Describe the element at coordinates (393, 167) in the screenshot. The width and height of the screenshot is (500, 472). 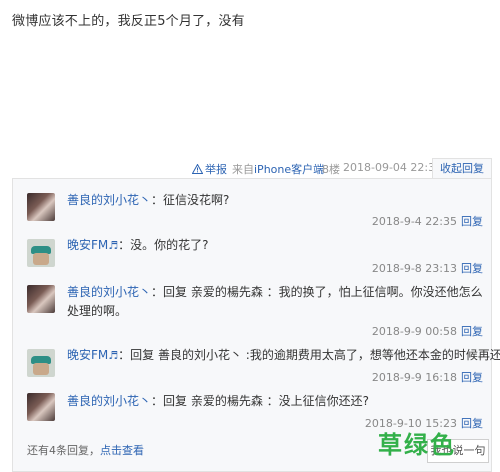
I see `post-time: 2018-09-04 22:34` at that location.